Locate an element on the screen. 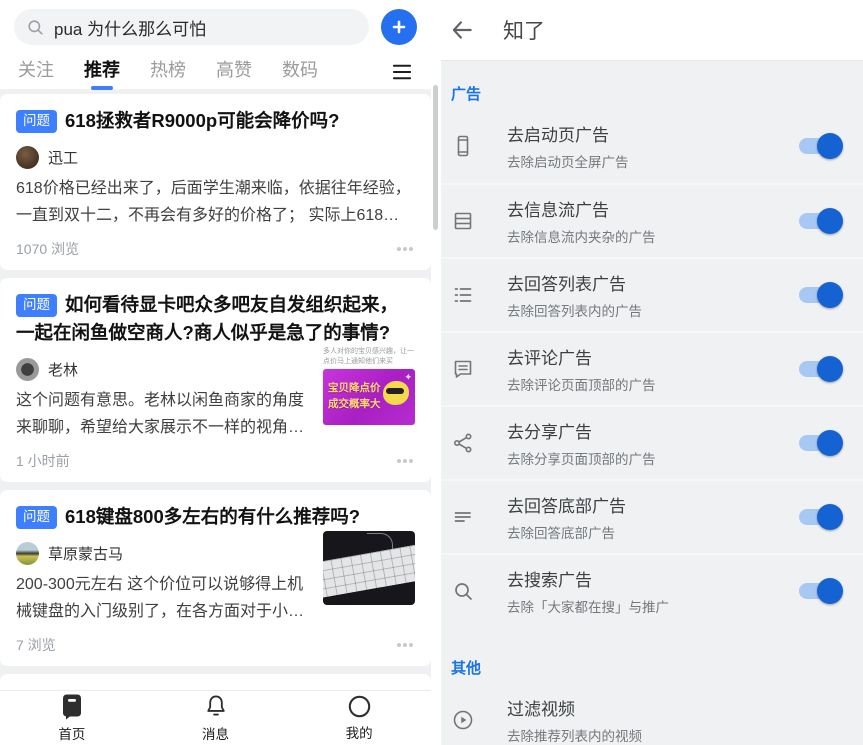 This screenshot has width=863, height=745. setting-row-answerlist-ads: 去回答列表广告 去除回答列表内的广告 is located at coordinates (652, 294).